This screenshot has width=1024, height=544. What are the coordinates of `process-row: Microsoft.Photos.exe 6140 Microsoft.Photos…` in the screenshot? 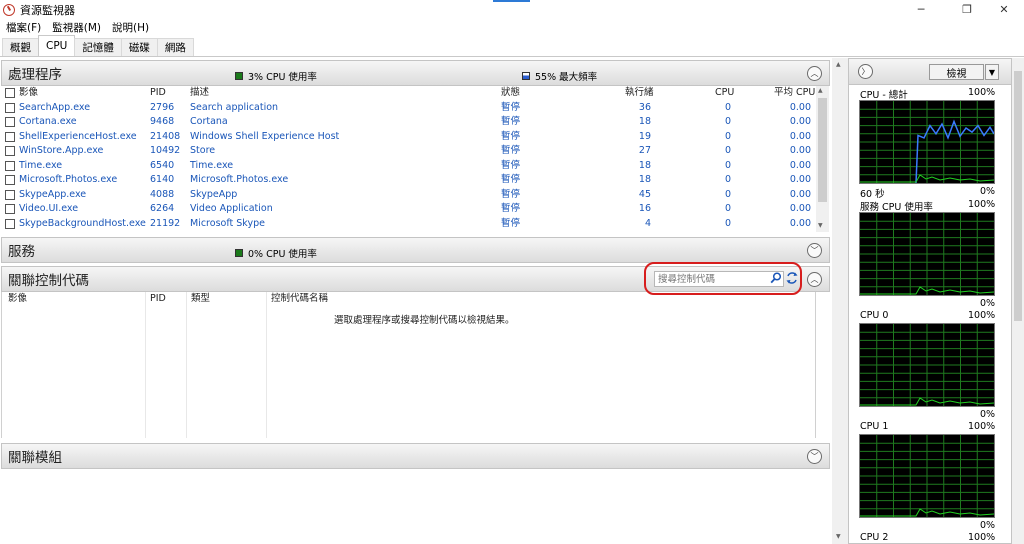 It's located at (408, 180).